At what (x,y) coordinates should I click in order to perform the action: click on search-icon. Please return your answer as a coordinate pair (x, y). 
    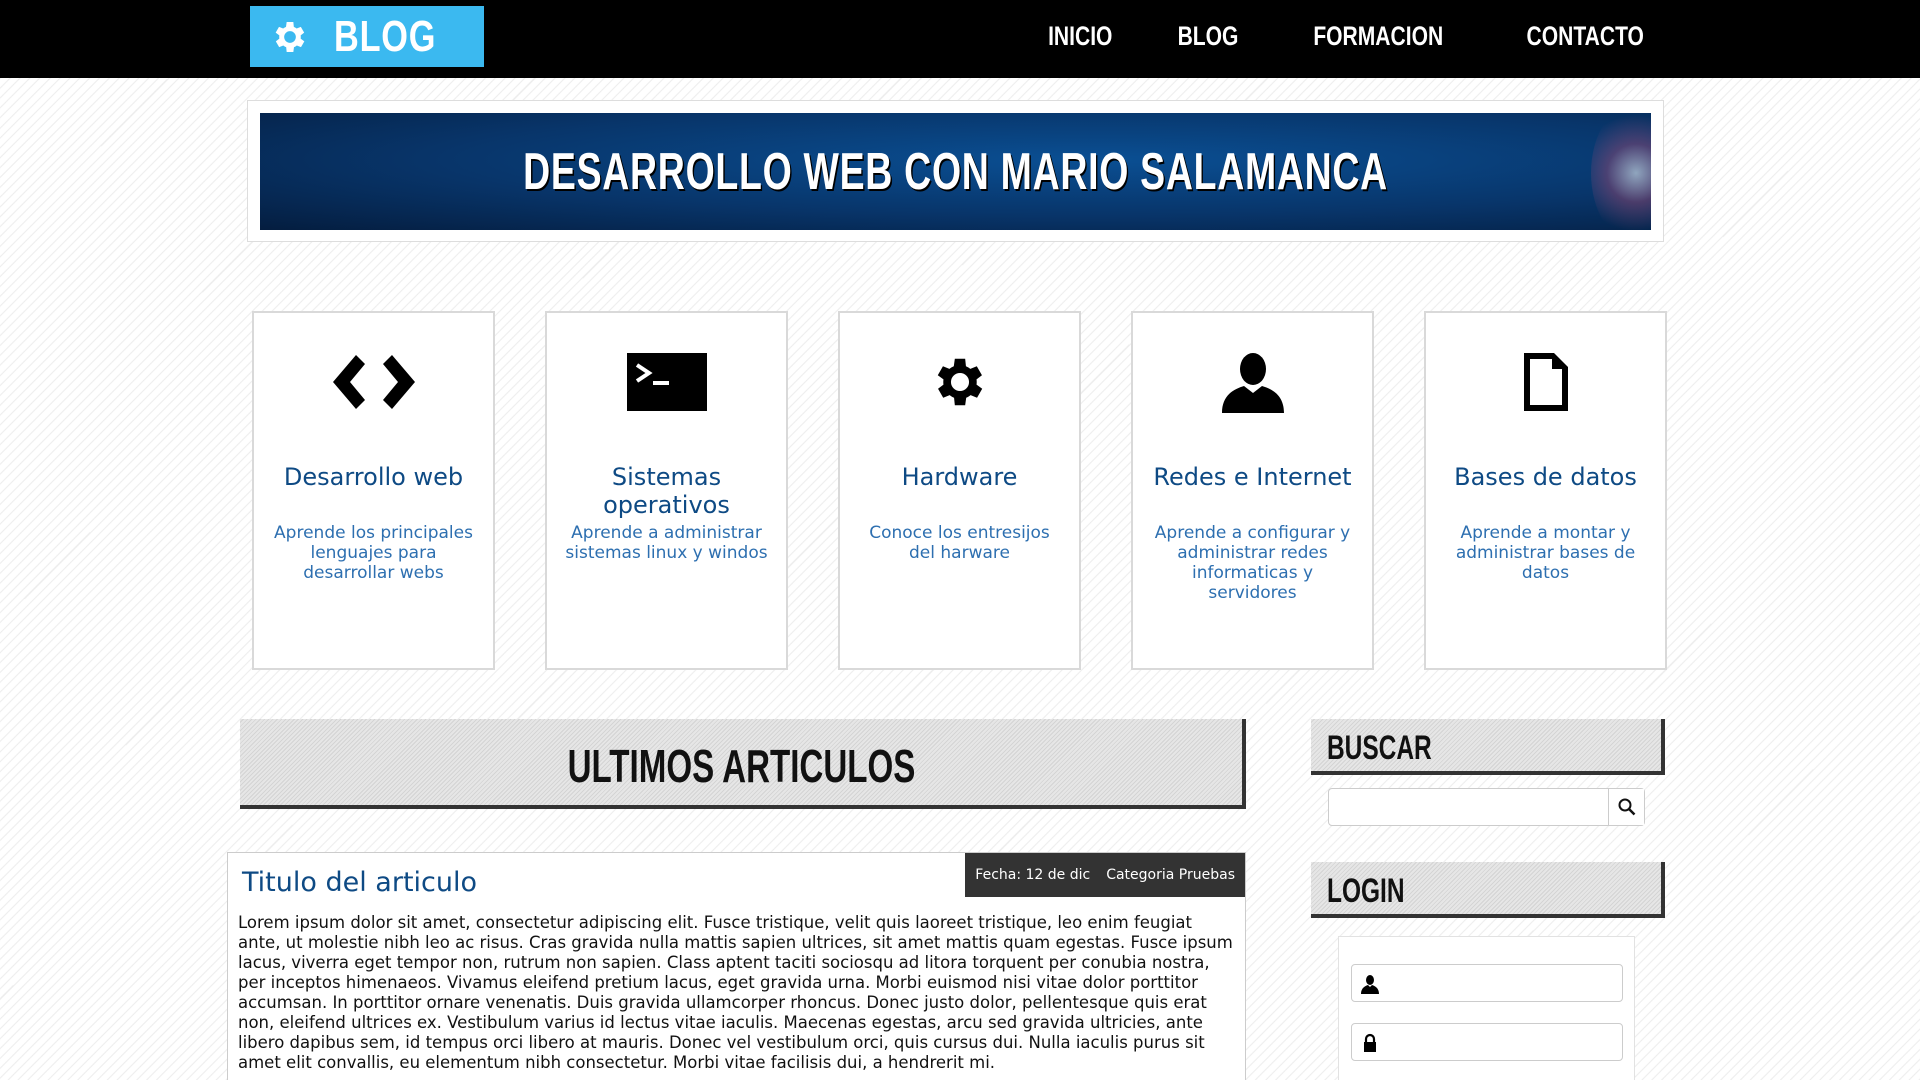
    Looking at the image, I should click on (1626, 807).